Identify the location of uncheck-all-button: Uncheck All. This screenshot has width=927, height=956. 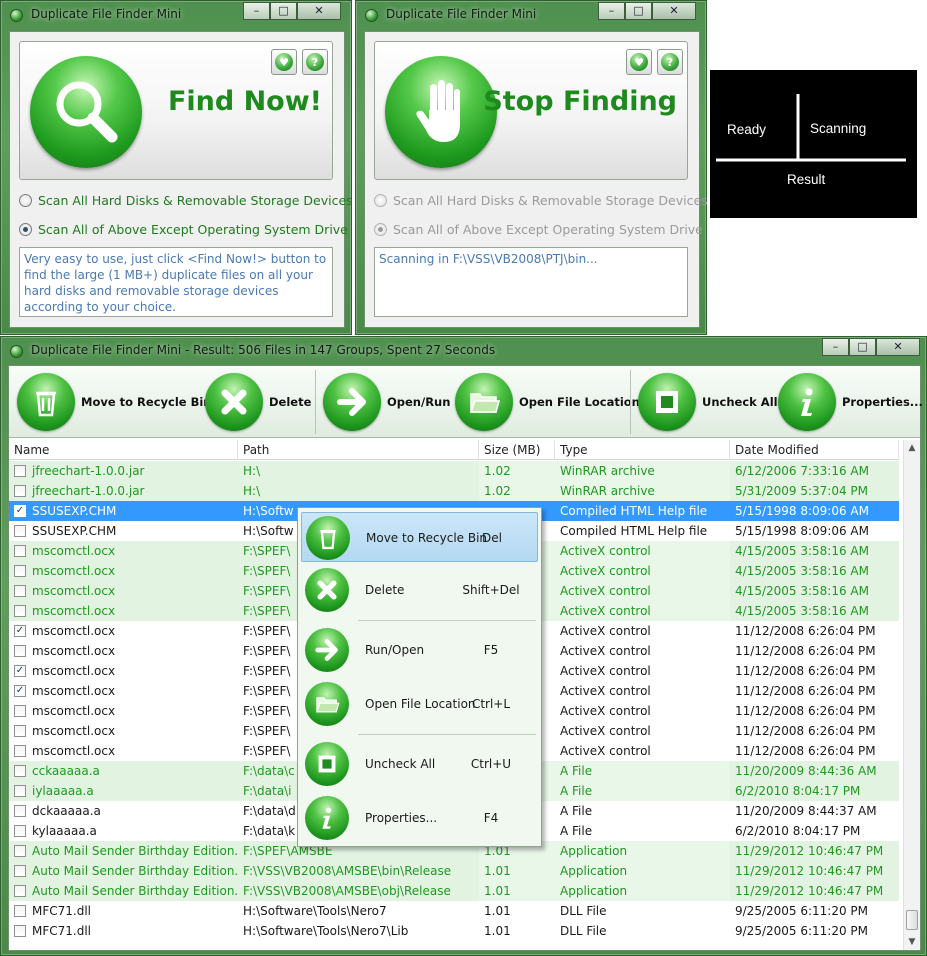
(708, 402).